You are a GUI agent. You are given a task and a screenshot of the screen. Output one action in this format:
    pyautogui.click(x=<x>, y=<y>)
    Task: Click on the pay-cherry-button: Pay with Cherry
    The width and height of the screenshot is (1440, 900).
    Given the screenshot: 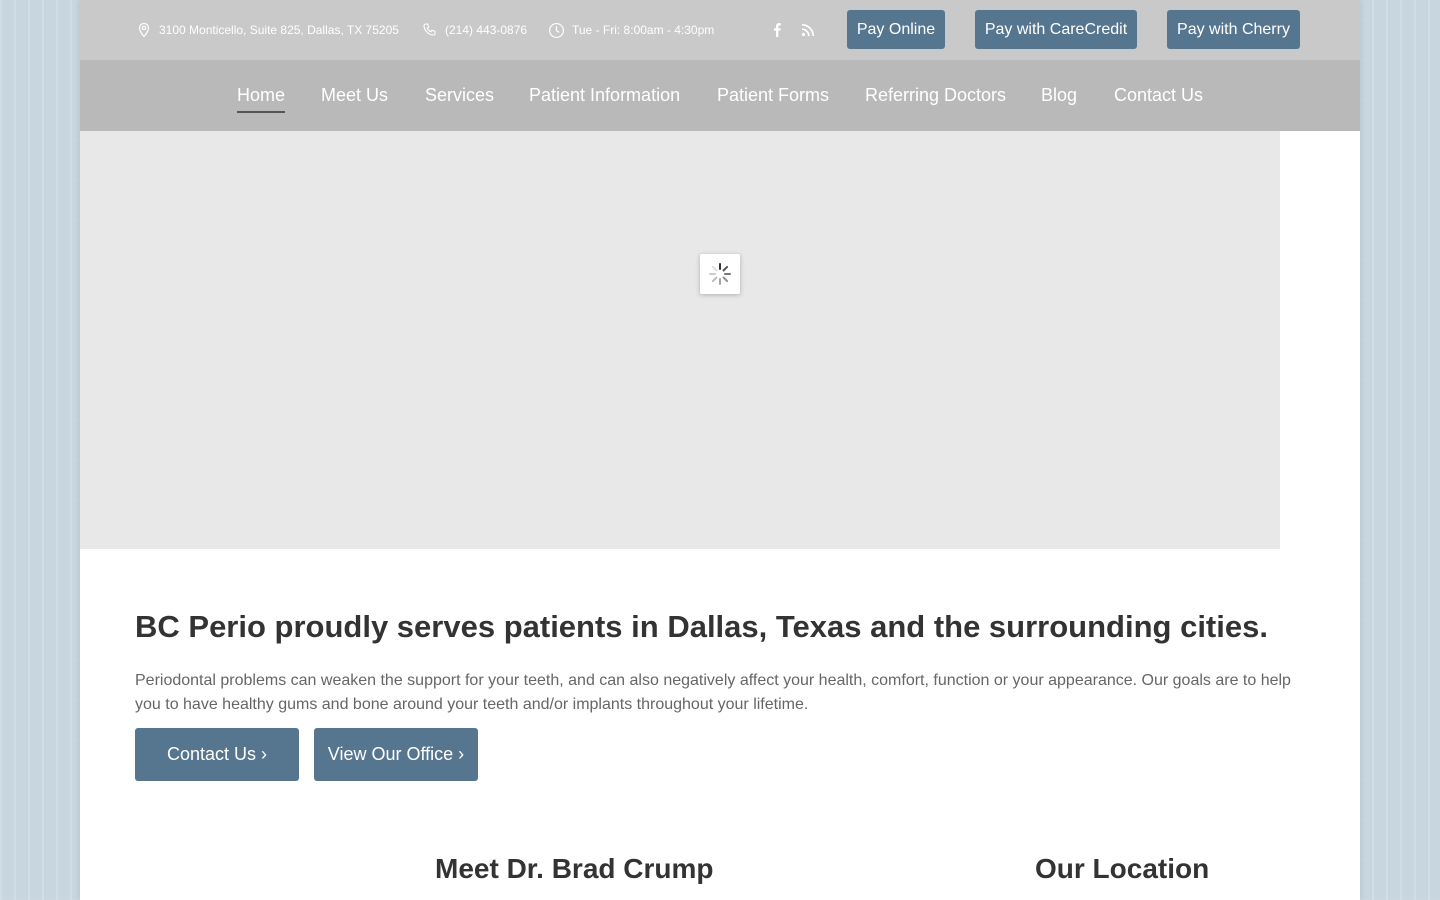 What is the action you would take?
    pyautogui.click(x=1233, y=29)
    